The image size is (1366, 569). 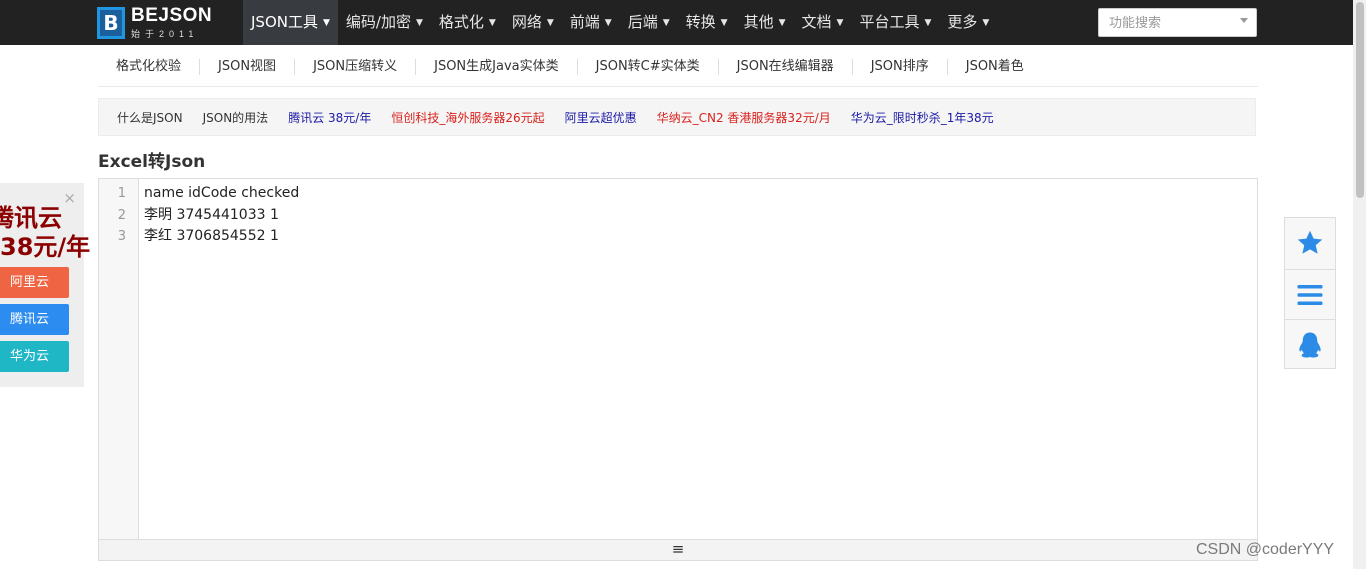 What do you see at coordinates (648, 67) in the screenshot?
I see `subnav-json-to-csharp: JSON转C#实体类` at bounding box center [648, 67].